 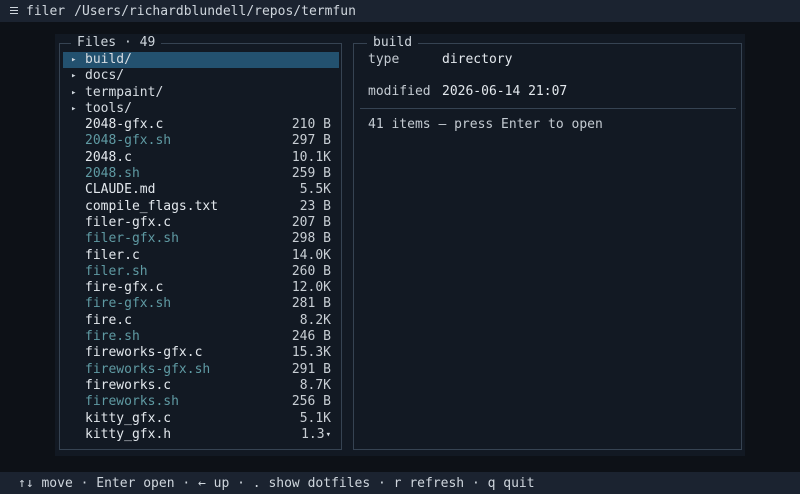 I want to click on file-name: 2048-gfx.sh, so click(x=128, y=141).